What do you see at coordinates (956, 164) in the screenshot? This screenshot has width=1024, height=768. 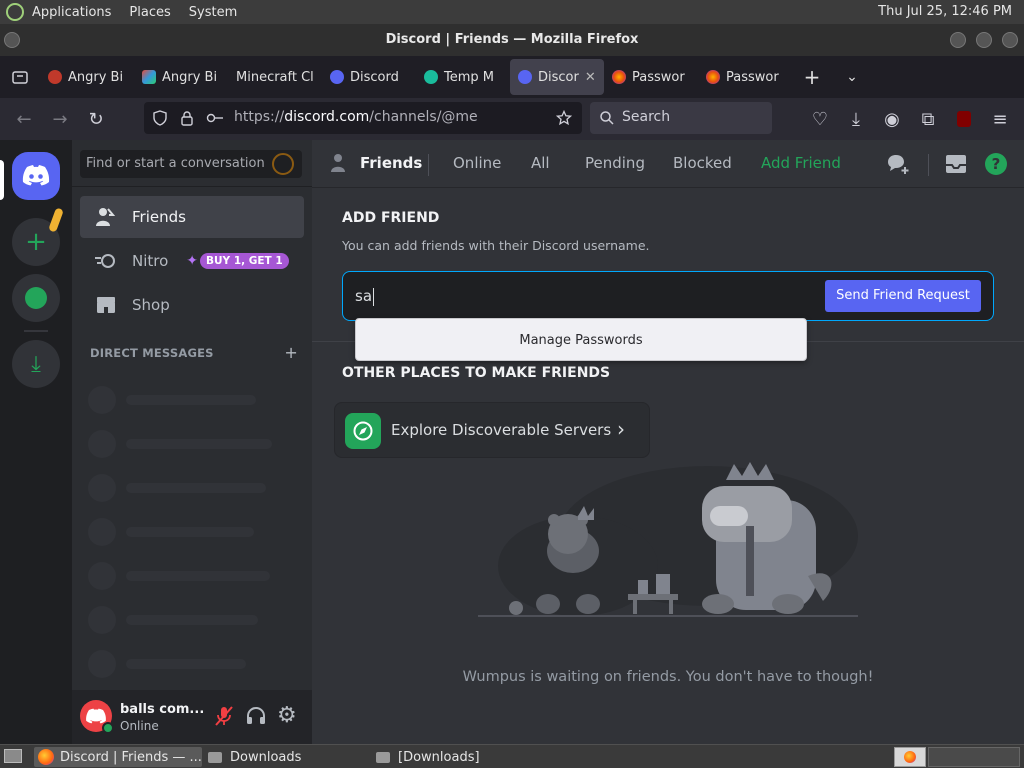 I see `inbox-icon` at bounding box center [956, 164].